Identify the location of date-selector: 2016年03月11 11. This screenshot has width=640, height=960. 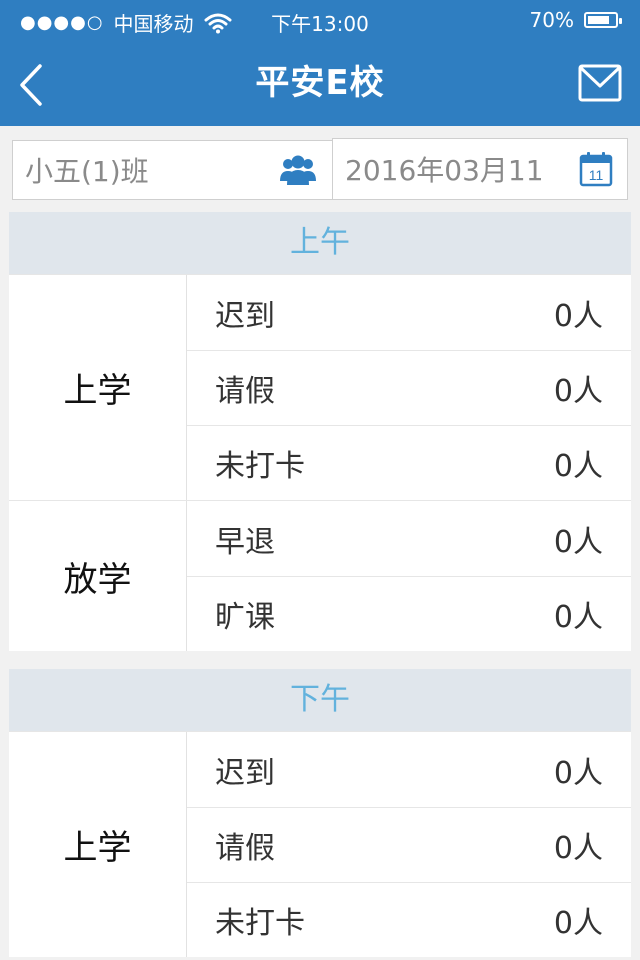
(480, 169).